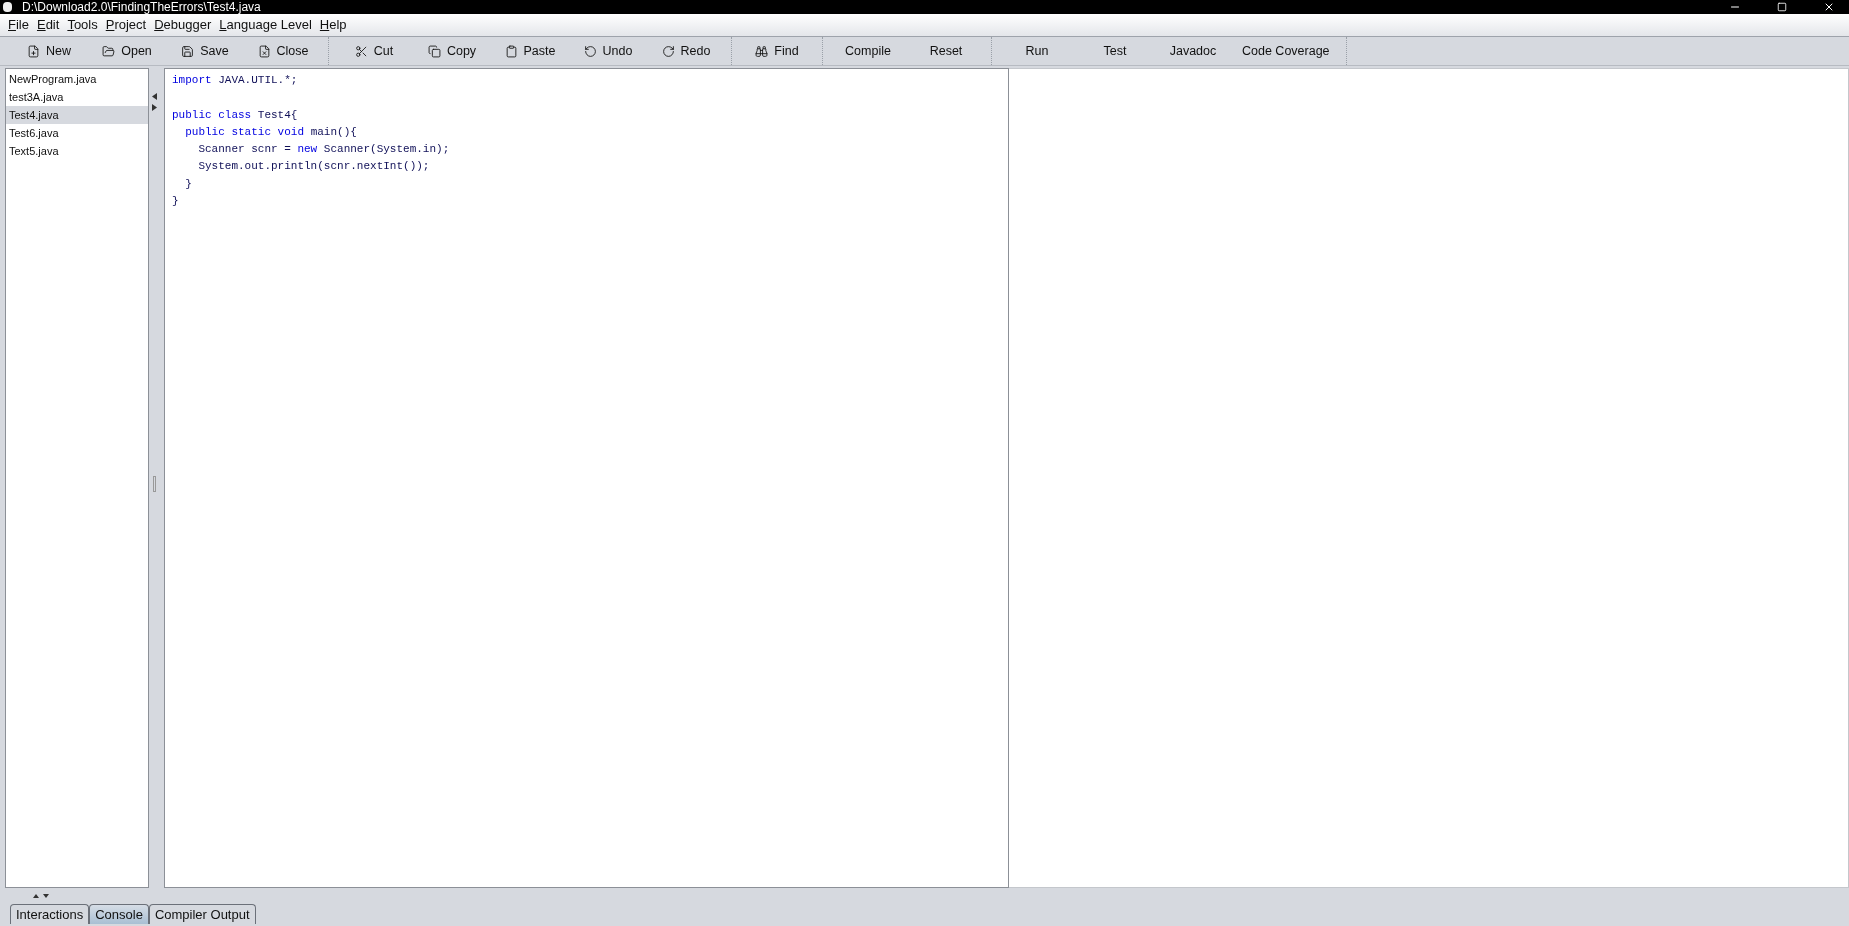 The height and width of the screenshot is (926, 1849). Describe the element at coordinates (154, 484) in the screenshot. I see `splitter-handle` at that location.